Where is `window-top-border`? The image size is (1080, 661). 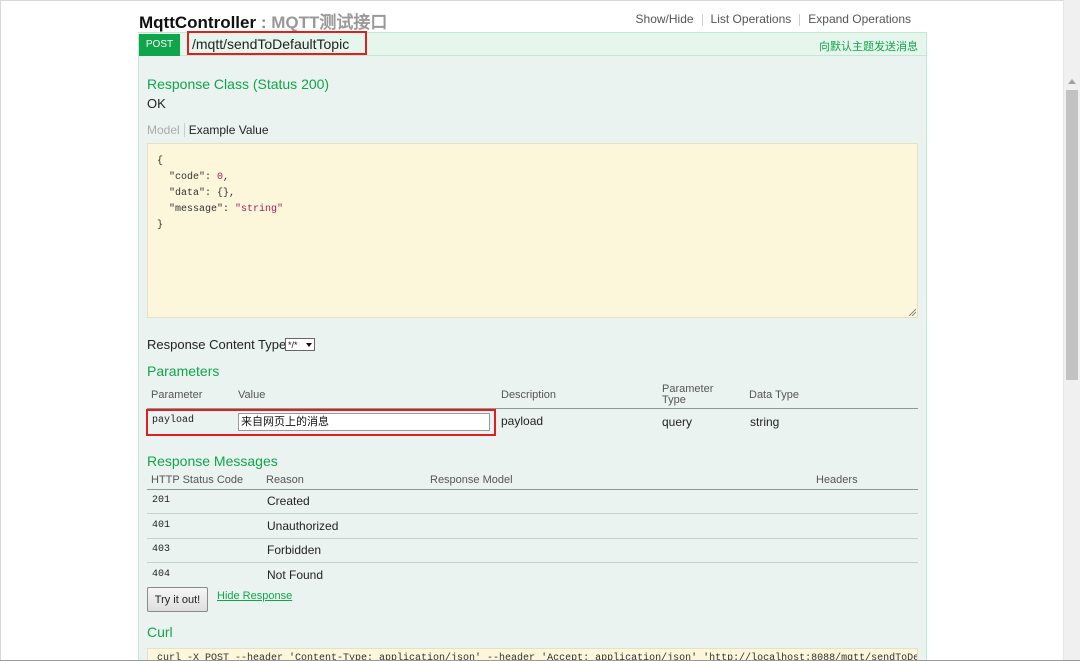 window-top-border is located at coordinates (540, 0).